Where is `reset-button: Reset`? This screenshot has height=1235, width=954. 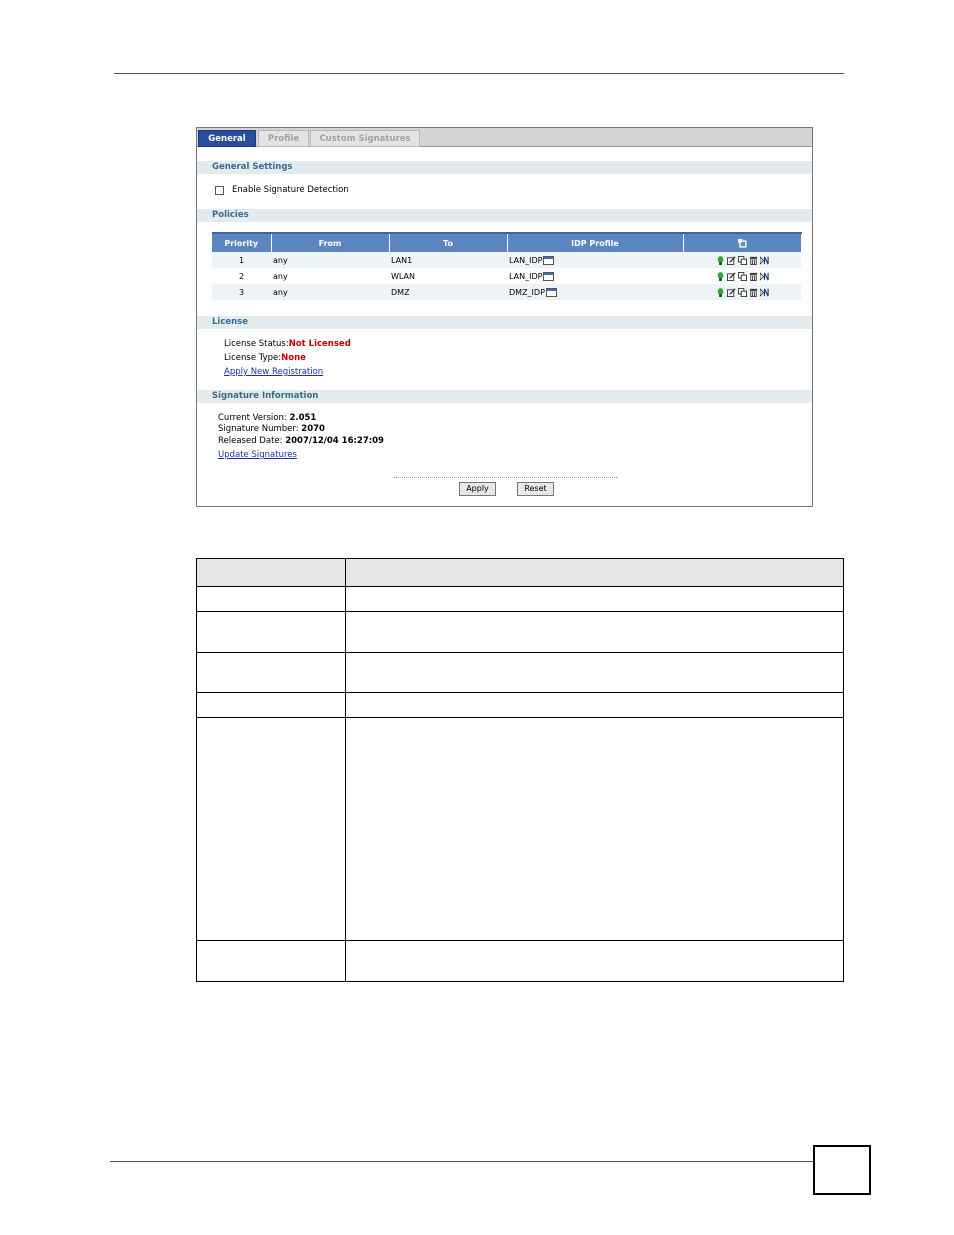
reset-button: Reset is located at coordinates (535, 489).